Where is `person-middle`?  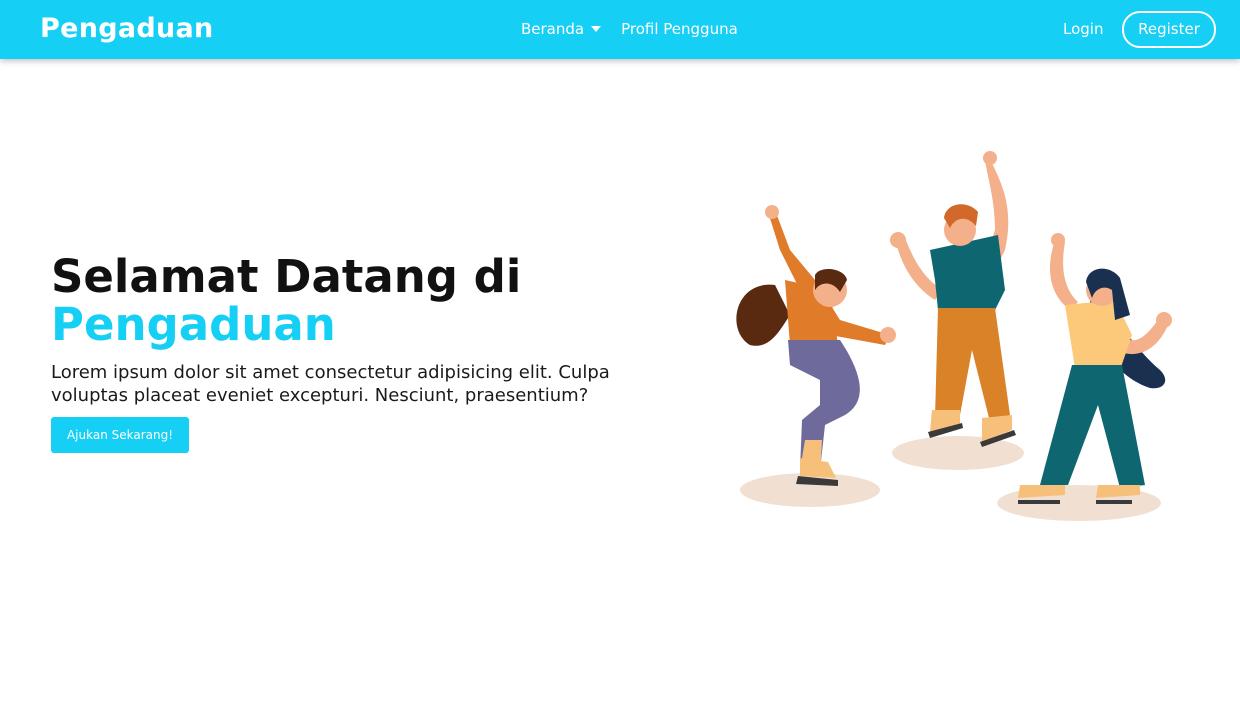
person-middle is located at coordinates (953, 299).